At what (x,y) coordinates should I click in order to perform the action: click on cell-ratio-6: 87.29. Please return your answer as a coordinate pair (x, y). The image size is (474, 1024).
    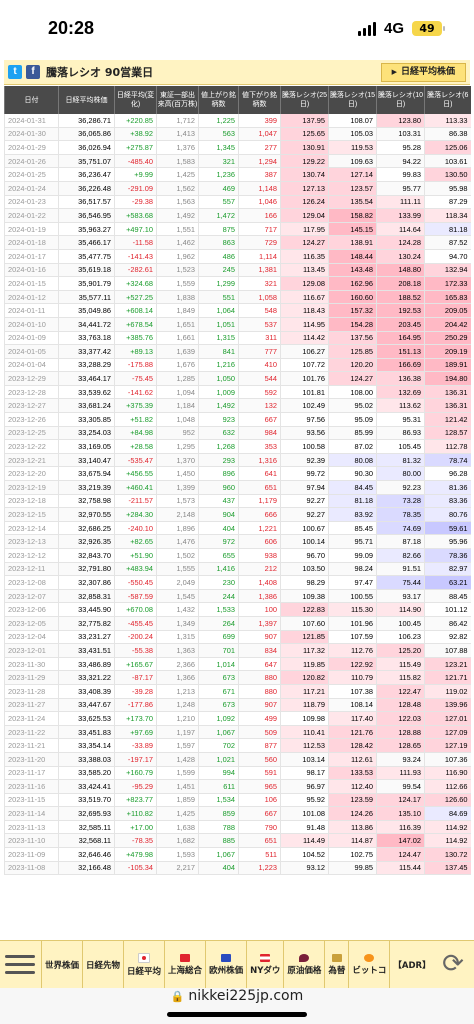
    Looking at the image, I should click on (447, 202).